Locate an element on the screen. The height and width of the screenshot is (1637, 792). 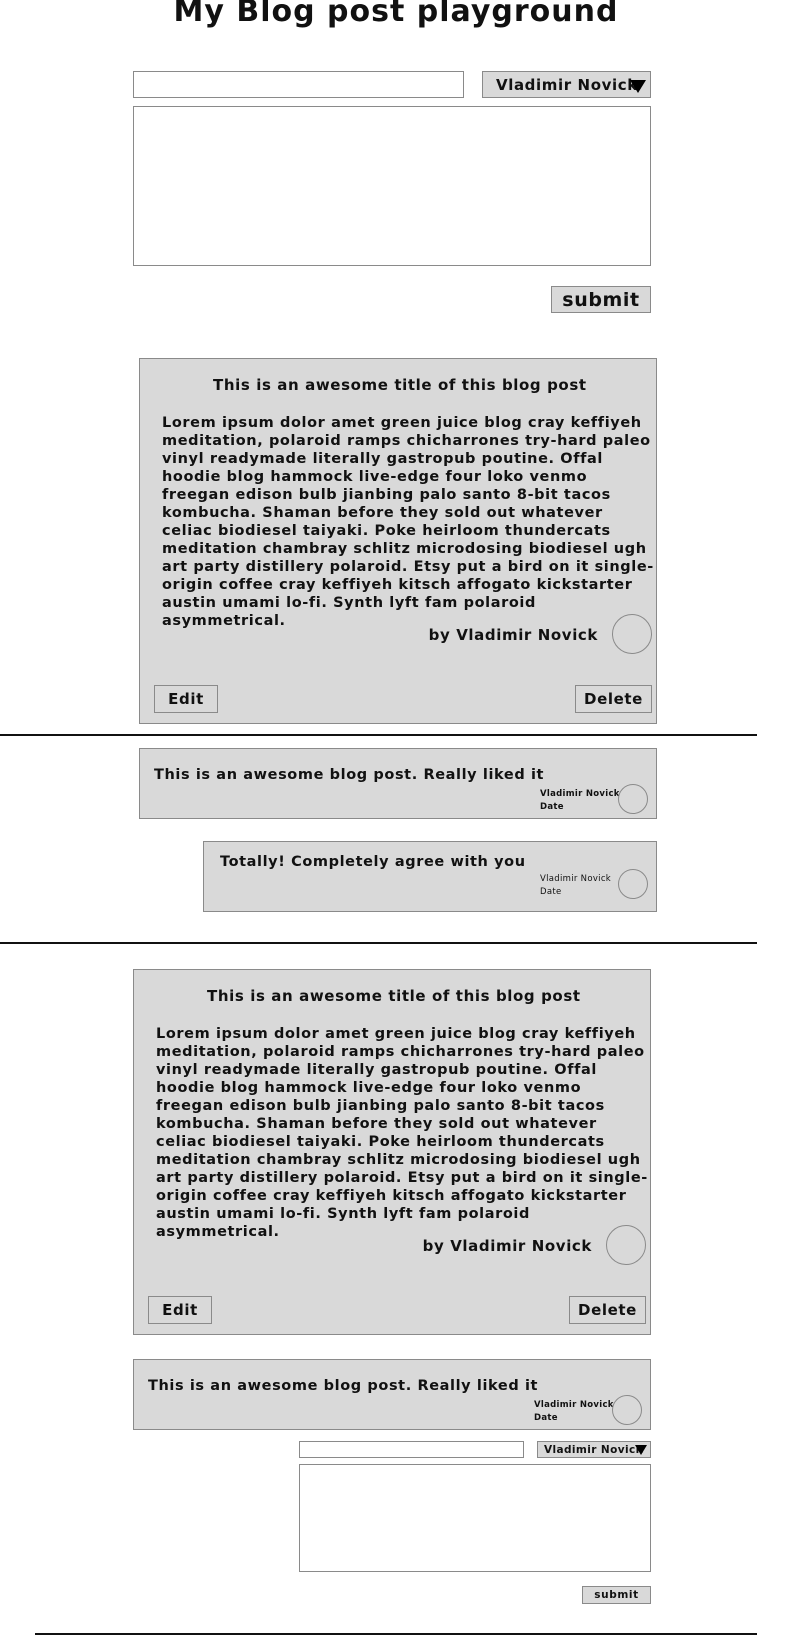
reply-author-select: Vladimir Novick is located at coordinates (594, 1449).